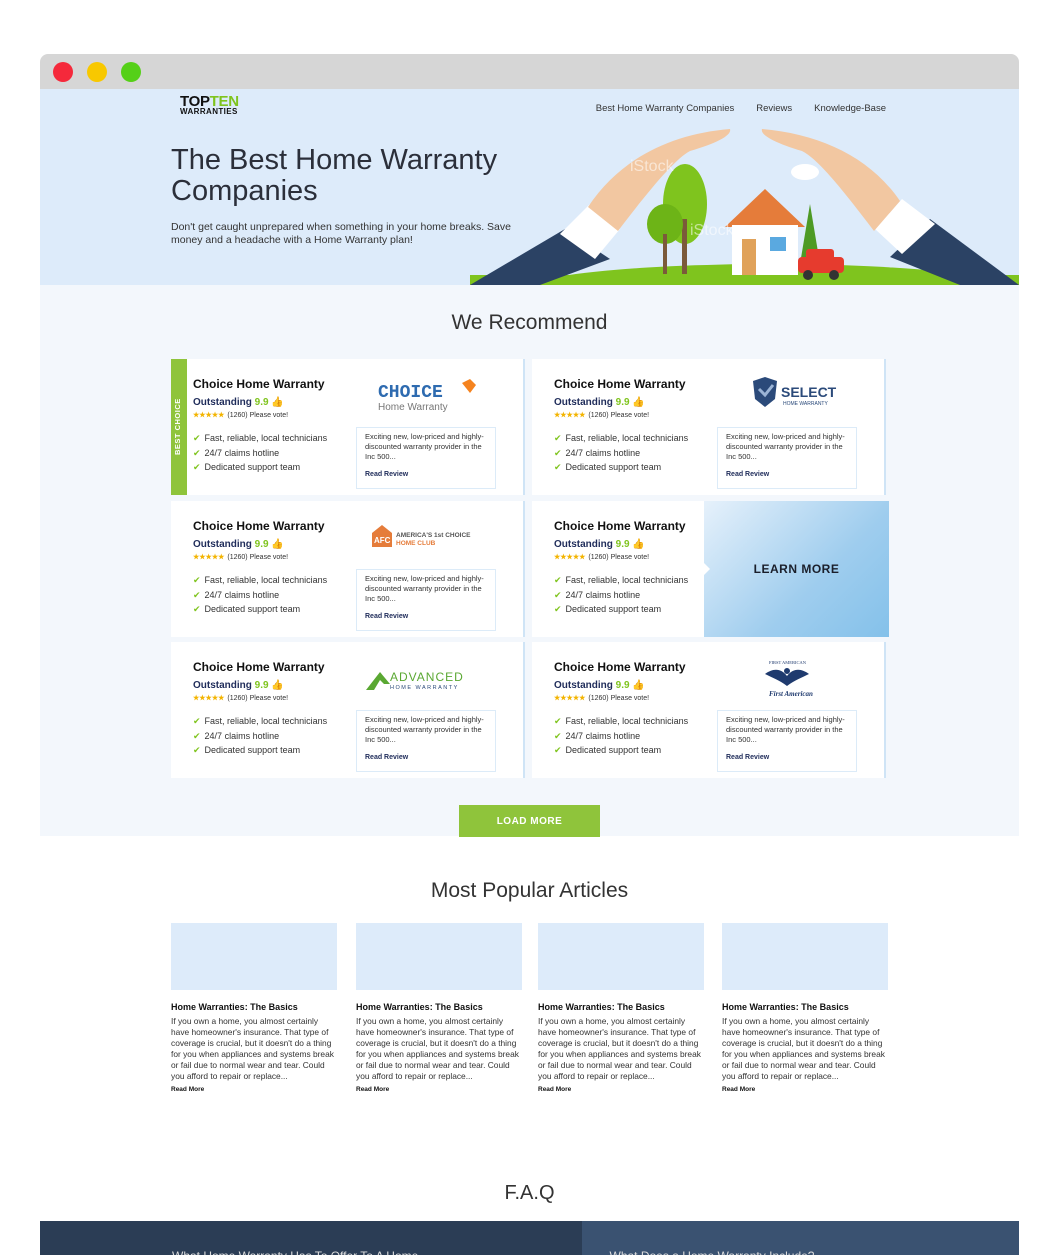 This screenshot has height=1255, width=1053. What do you see at coordinates (652, 166) in the screenshot?
I see `watermark: iStock` at bounding box center [652, 166].